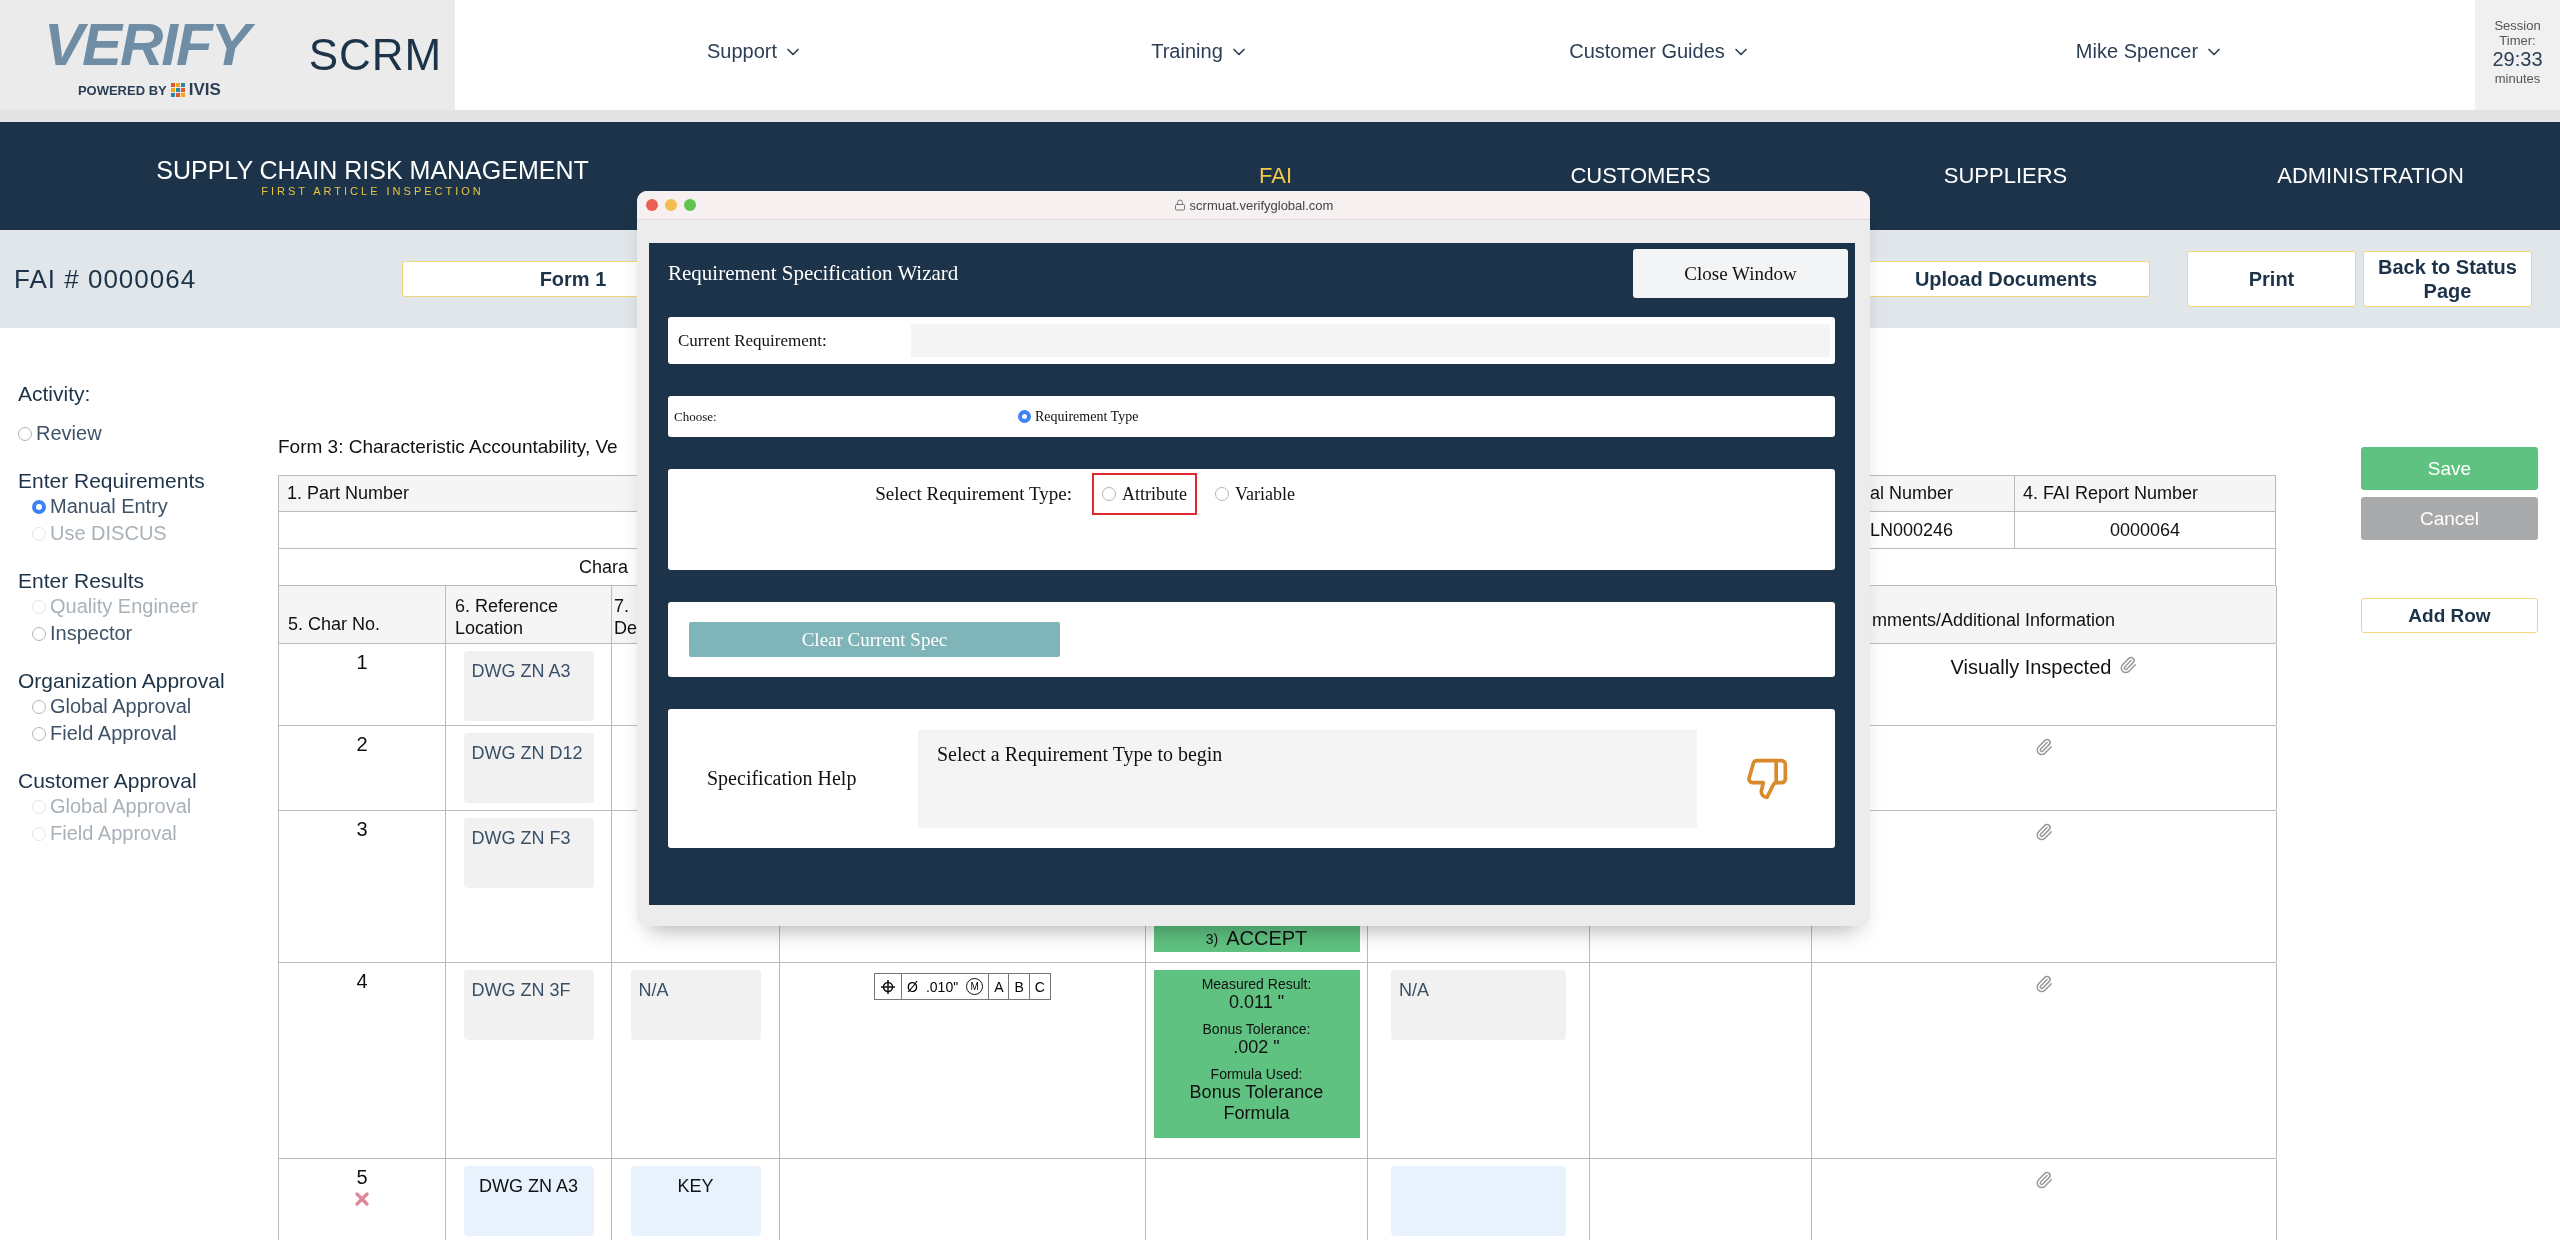 The image size is (2560, 1240). Describe the element at coordinates (112, 481) in the screenshot. I see `group-title: Enter Requirements` at that location.